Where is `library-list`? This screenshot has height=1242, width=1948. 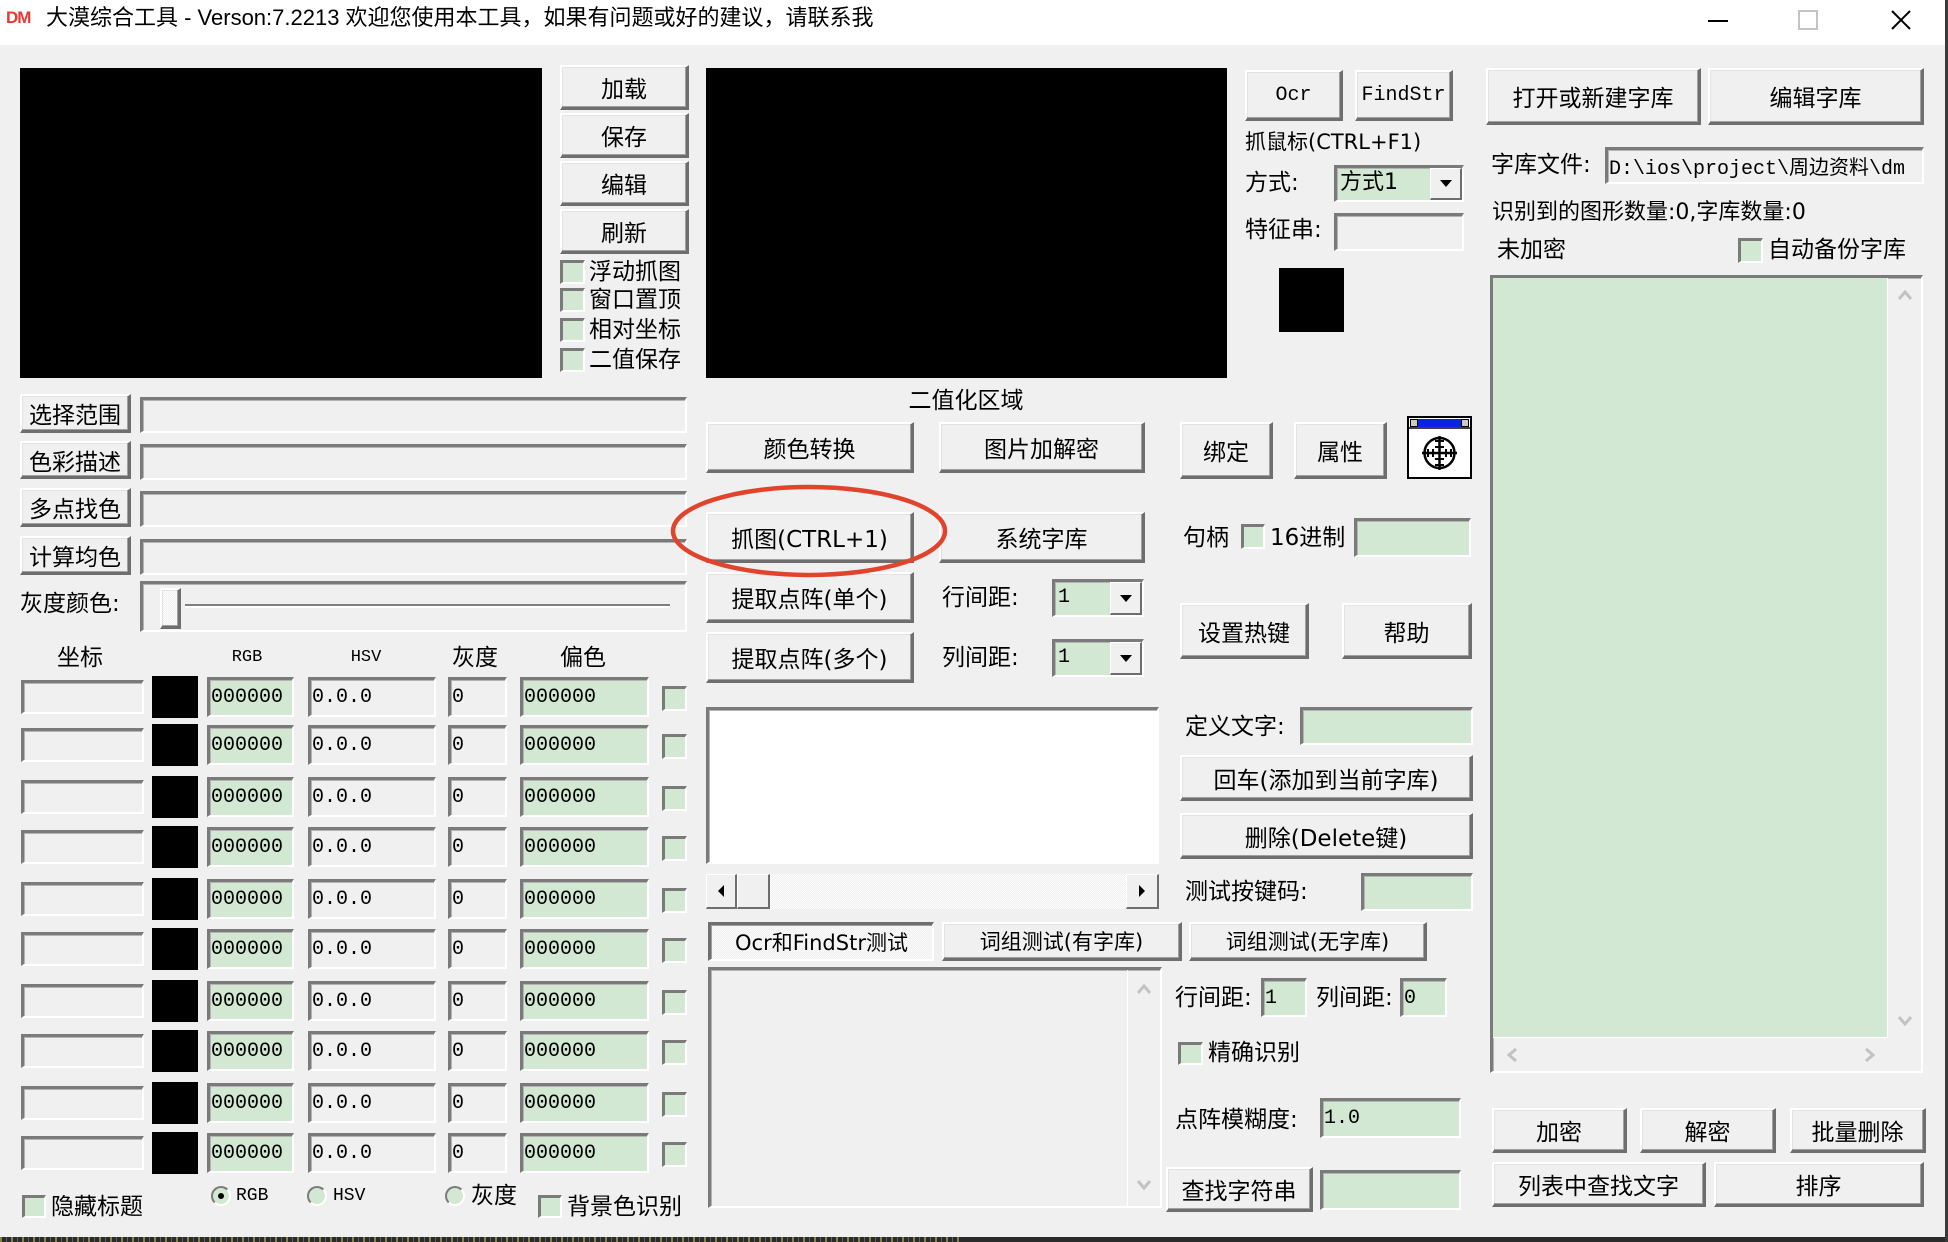
library-list is located at coordinates (1706, 674).